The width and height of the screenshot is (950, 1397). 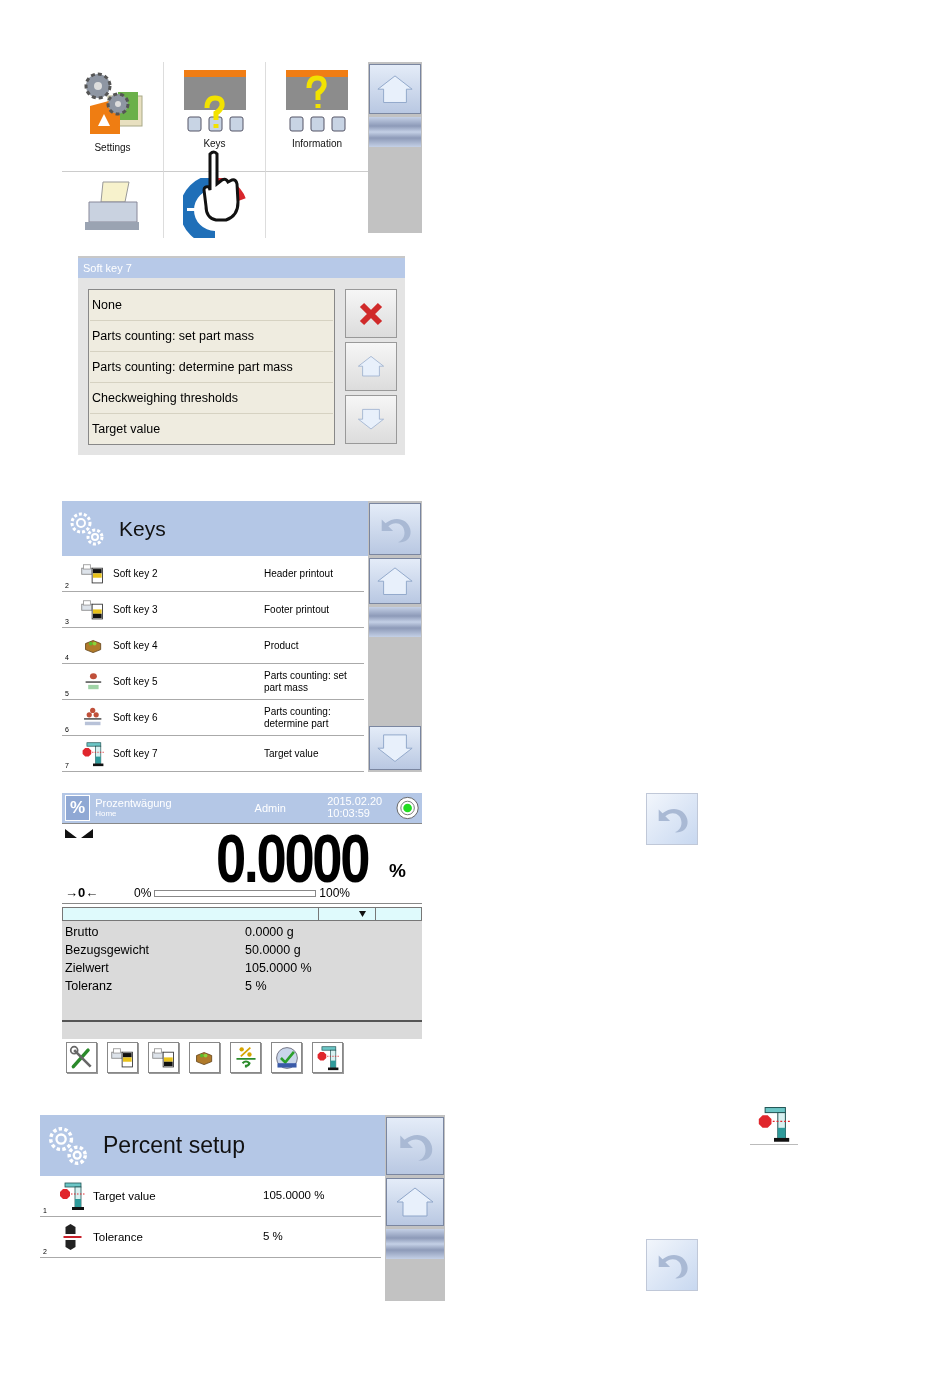 What do you see at coordinates (282, 645) in the screenshot?
I see `row-value: Product` at bounding box center [282, 645].